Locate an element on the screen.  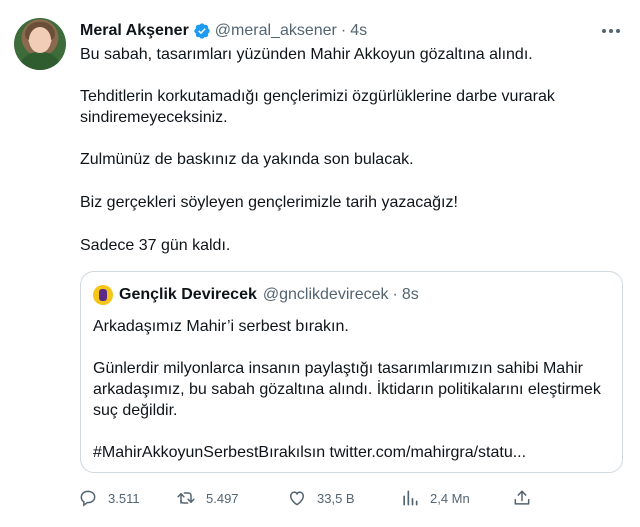
retweet-button: 5.497 is located at coordinates (207, 498).